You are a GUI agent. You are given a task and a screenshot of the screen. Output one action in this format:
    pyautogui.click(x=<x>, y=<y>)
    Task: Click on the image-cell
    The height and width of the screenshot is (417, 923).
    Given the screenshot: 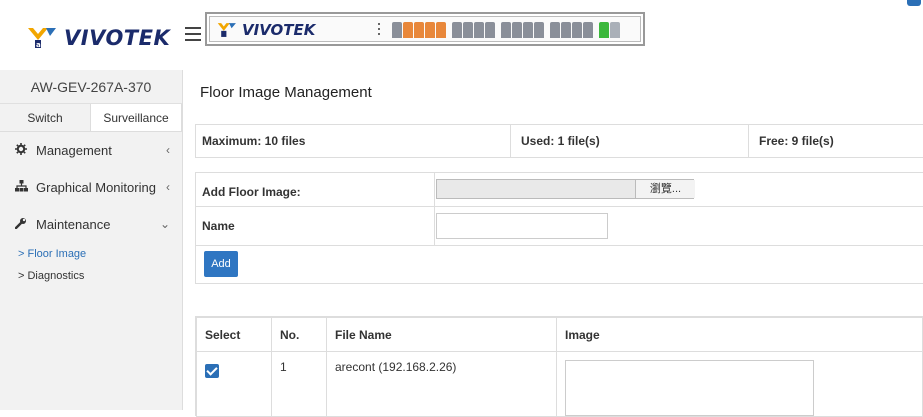 What is the action you would take?
    pyautogui.click(x=739, y=384)
    